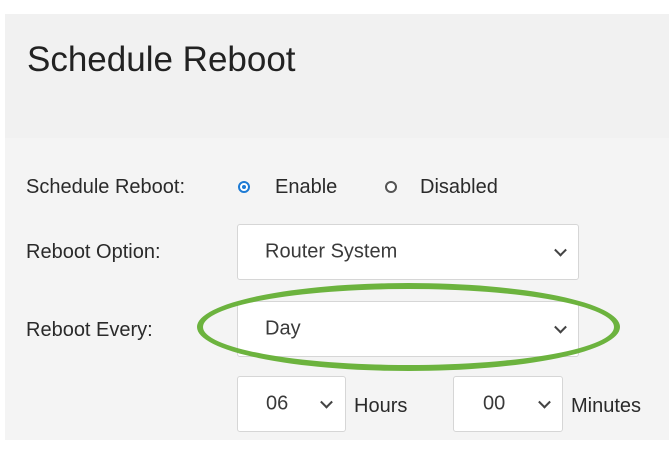 The width and height of the screenshot is (669, 454). What do you see at coordinates (494, 403) in the screenshot?
I see `minutes-value: 00` at bounding box center [494, 403].